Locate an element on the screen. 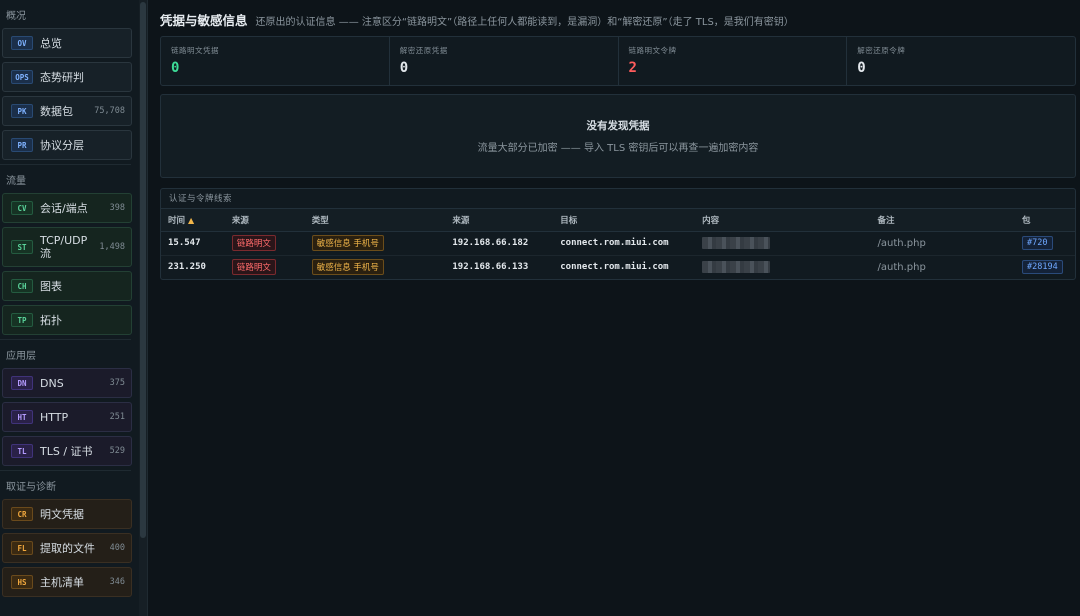 The image size is (1080, 616). sidebar-item-label: 主机清单 is located at coordinates (62, 582).